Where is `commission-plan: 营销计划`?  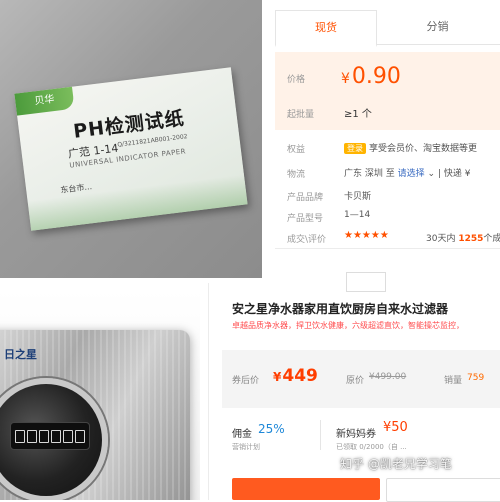 commission-plan: 营销计划 is located at coordinates (246, 447).